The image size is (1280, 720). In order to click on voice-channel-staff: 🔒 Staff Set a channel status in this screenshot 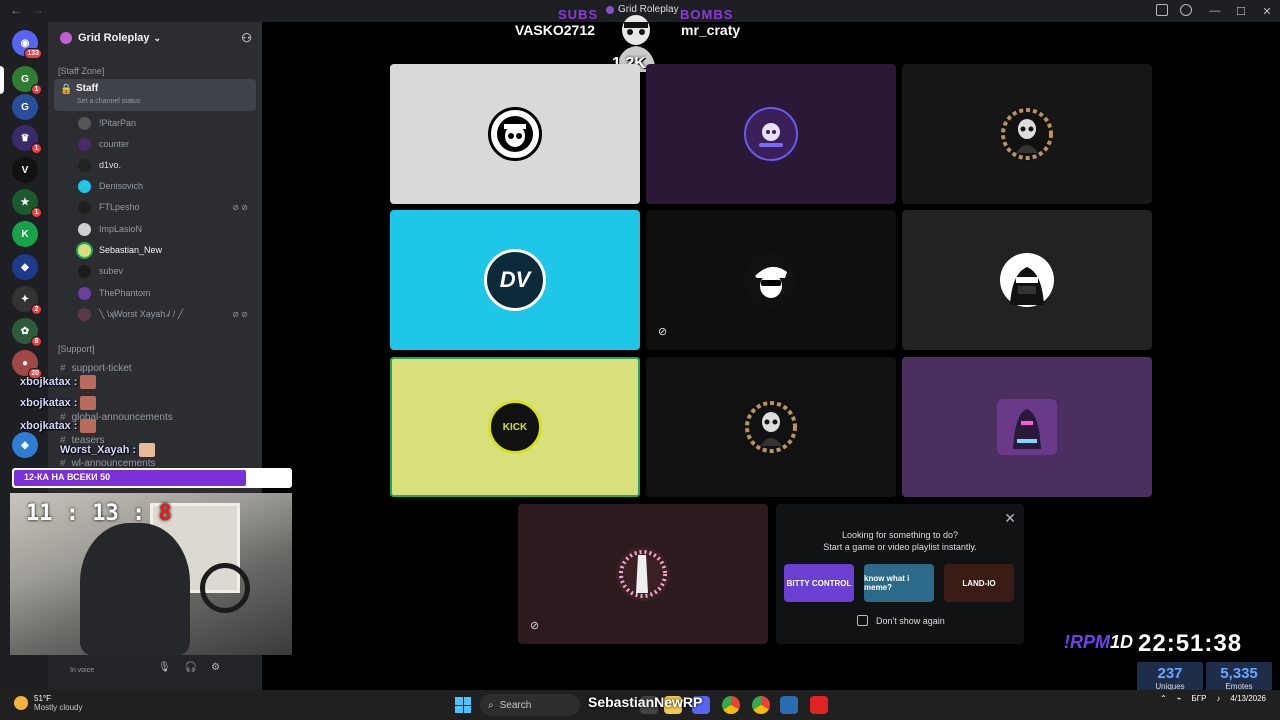, I will do `click(155, 95)`.